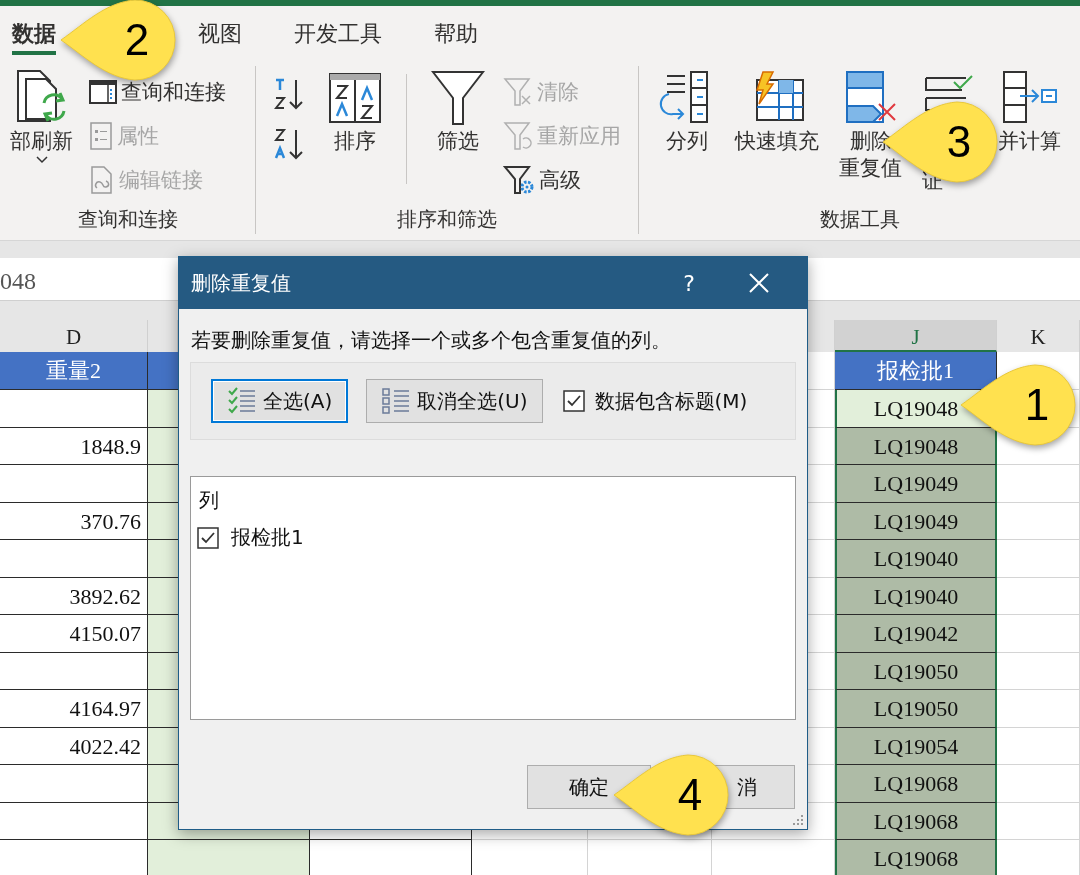  Describe the element at coordinates (267, 537) in the screenshot. I see `list-item: 报检批1` at that location.